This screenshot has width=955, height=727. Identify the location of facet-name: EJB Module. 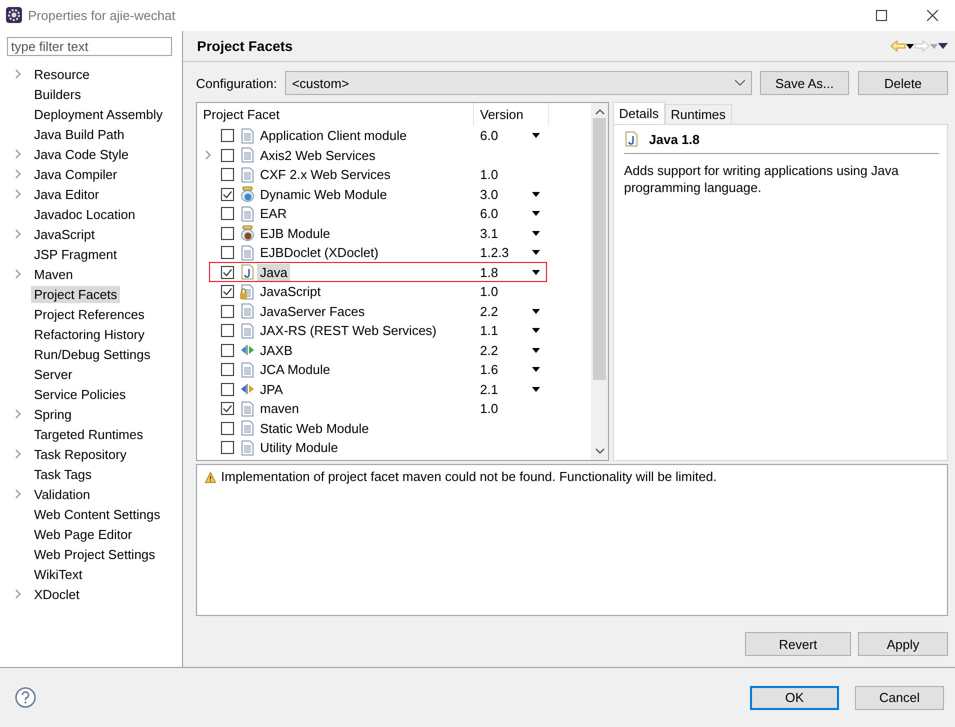
(295, 233).